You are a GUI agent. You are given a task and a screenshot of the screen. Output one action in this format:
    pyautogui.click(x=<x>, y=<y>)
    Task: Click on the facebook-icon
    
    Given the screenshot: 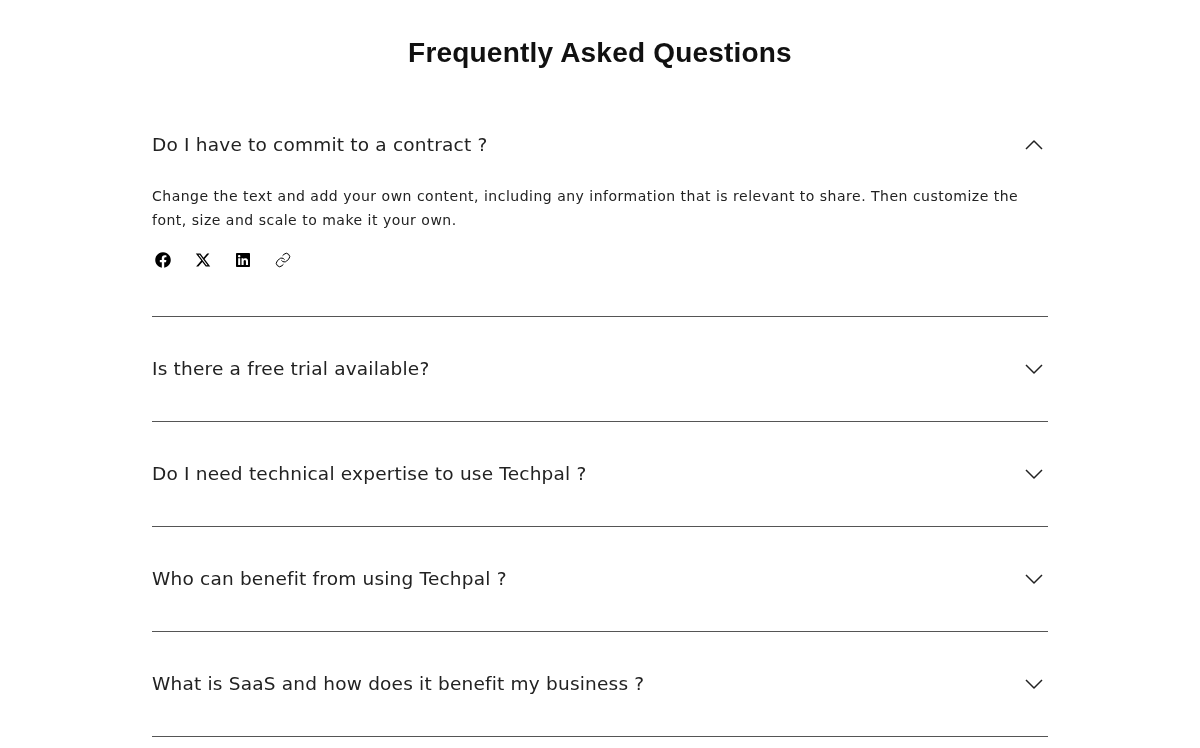 What is the action you would take?
    pyautogui.click(x=163, y=260)
    